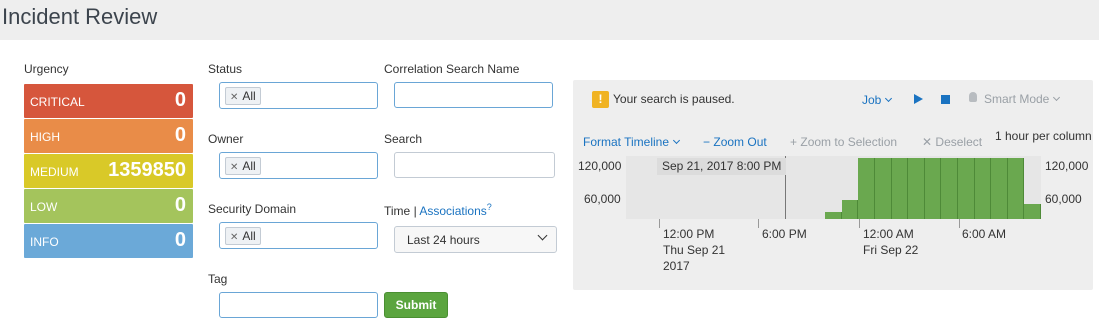 Image resolution: width=1099 pixels, height=329 pixels. I want to click on zoom-to-selection-button: + Zoom to Selection, so click(843, 142).